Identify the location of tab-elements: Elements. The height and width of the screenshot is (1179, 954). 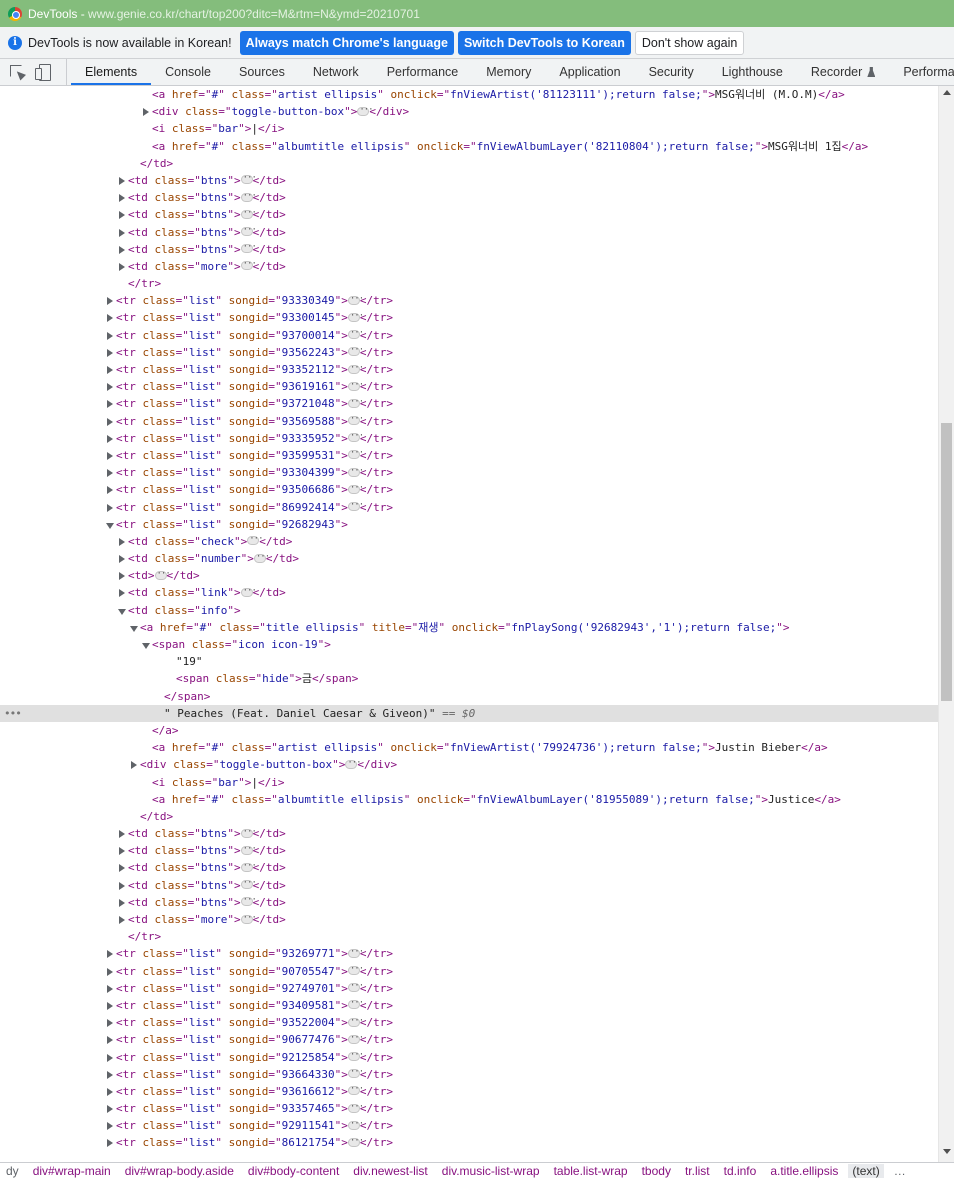
(111, 72).